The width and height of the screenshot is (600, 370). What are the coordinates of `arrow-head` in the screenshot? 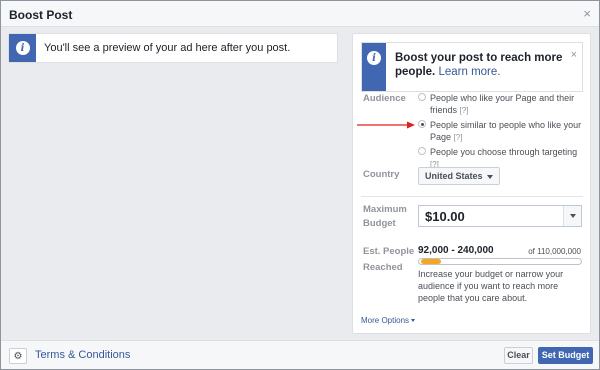 It's located at (411, 125).